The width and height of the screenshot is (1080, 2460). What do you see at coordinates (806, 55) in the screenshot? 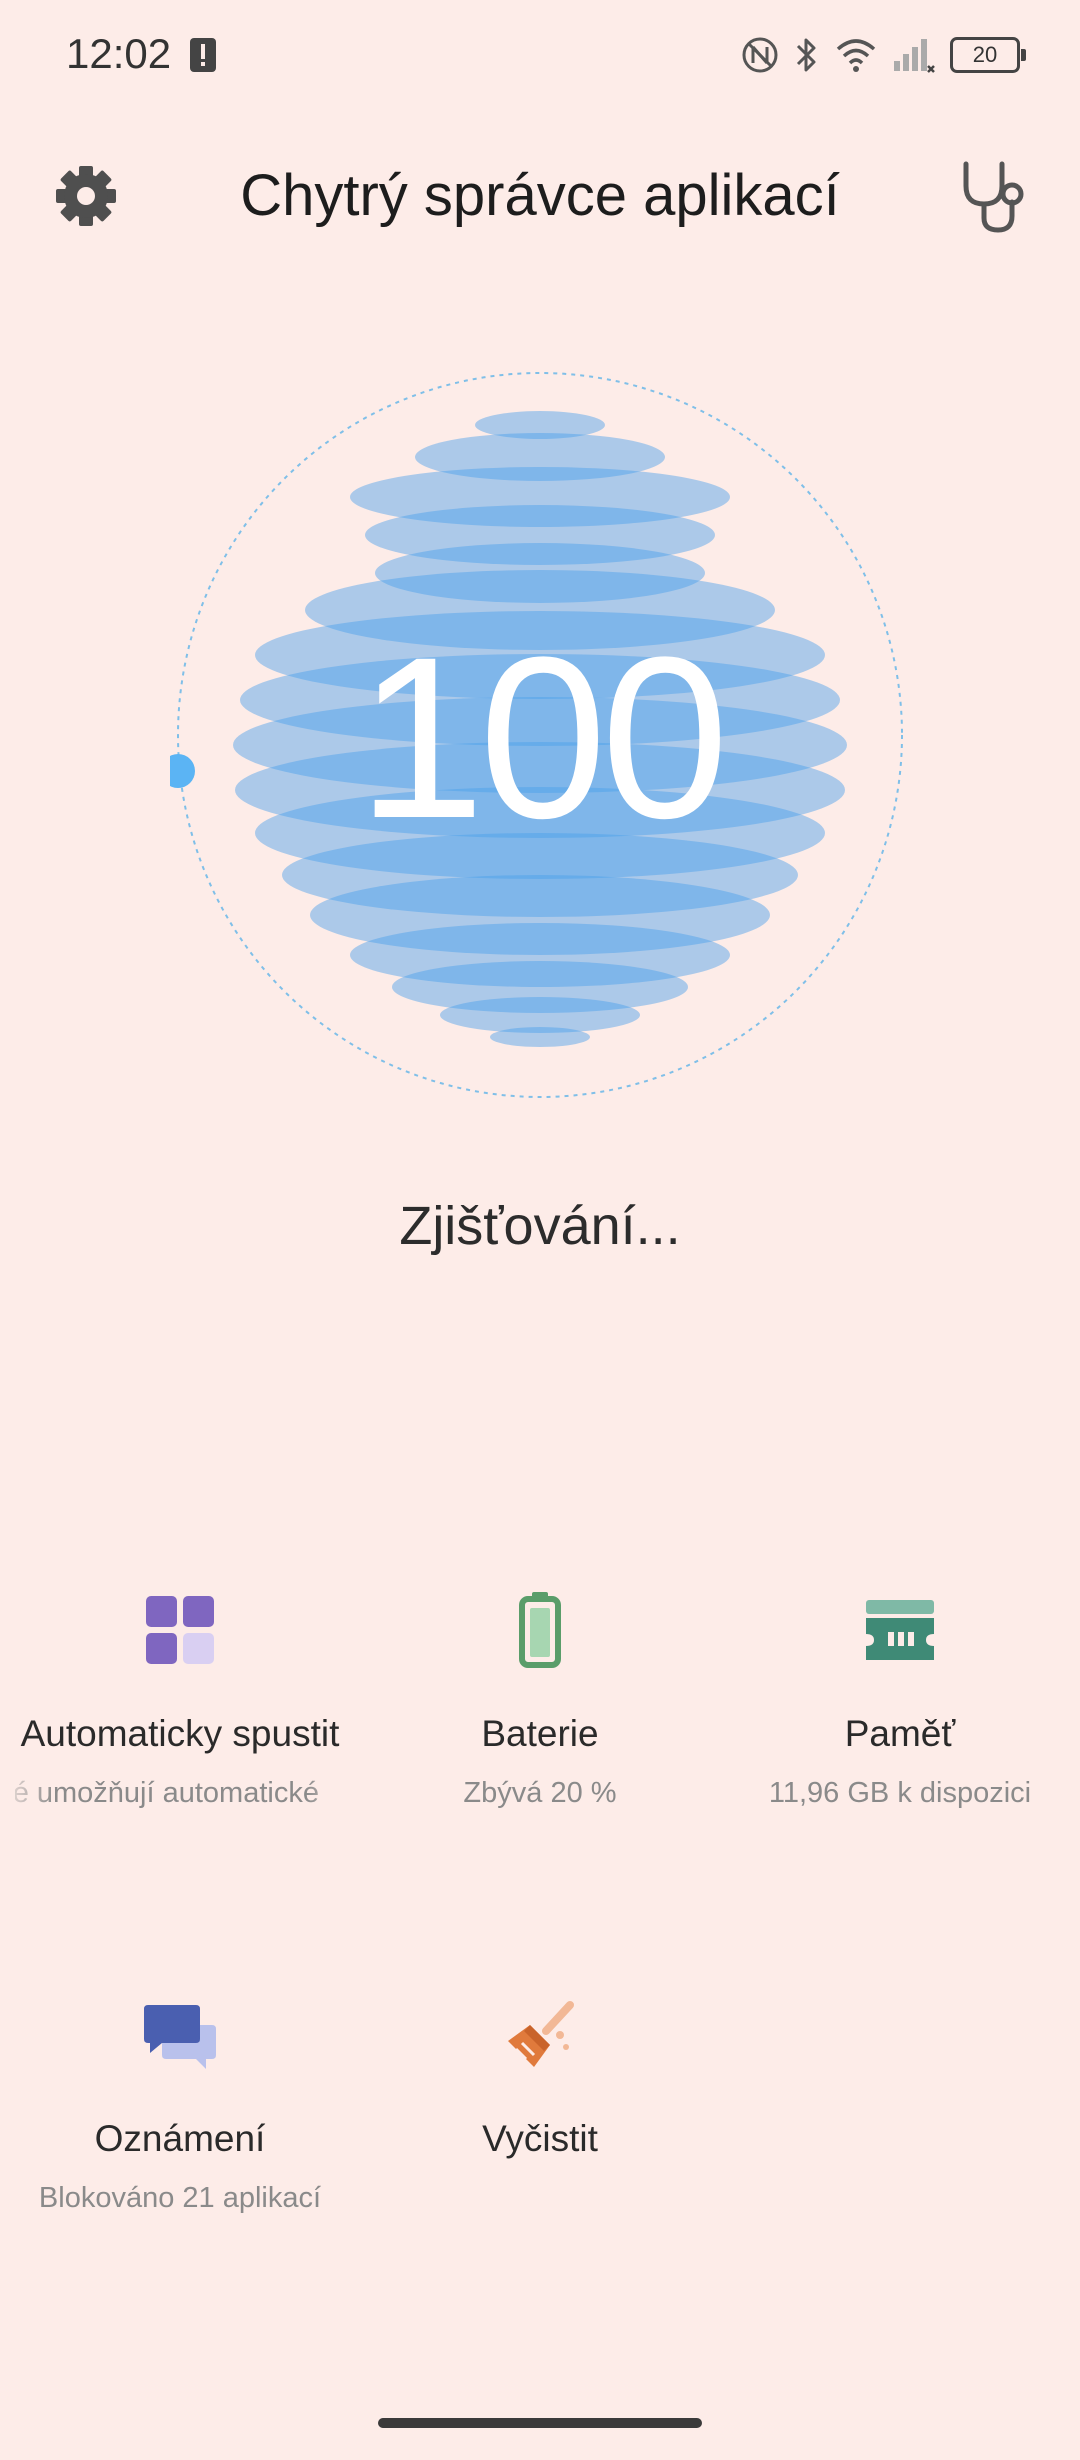
I see `bluetooth-icon` at bounding box center [806, 55].